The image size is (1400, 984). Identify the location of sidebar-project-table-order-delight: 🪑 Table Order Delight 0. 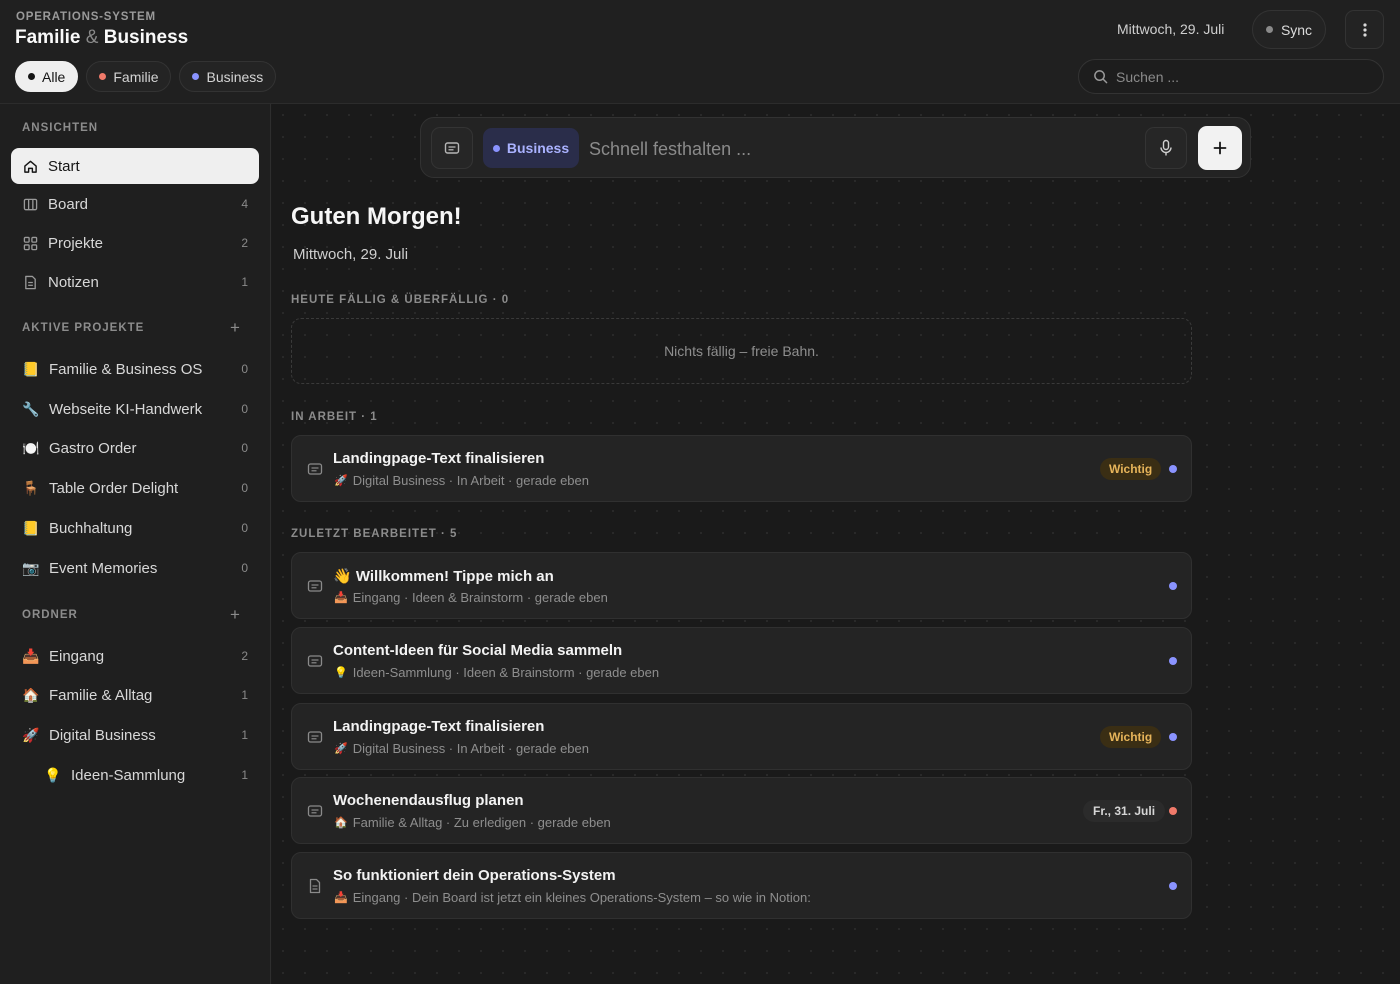
(135, 488).